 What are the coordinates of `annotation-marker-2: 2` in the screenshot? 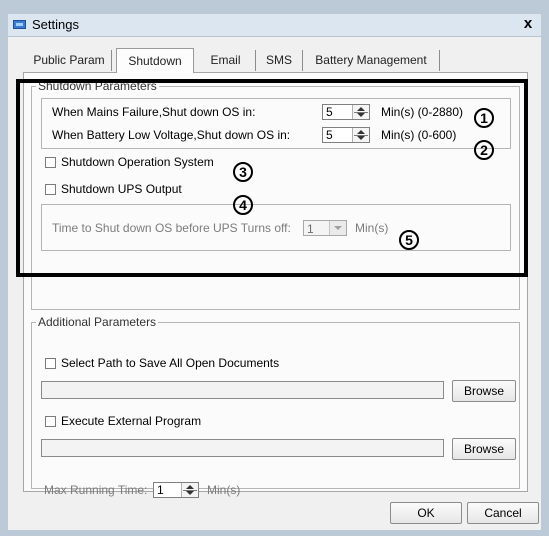 It's located at (484, 150).